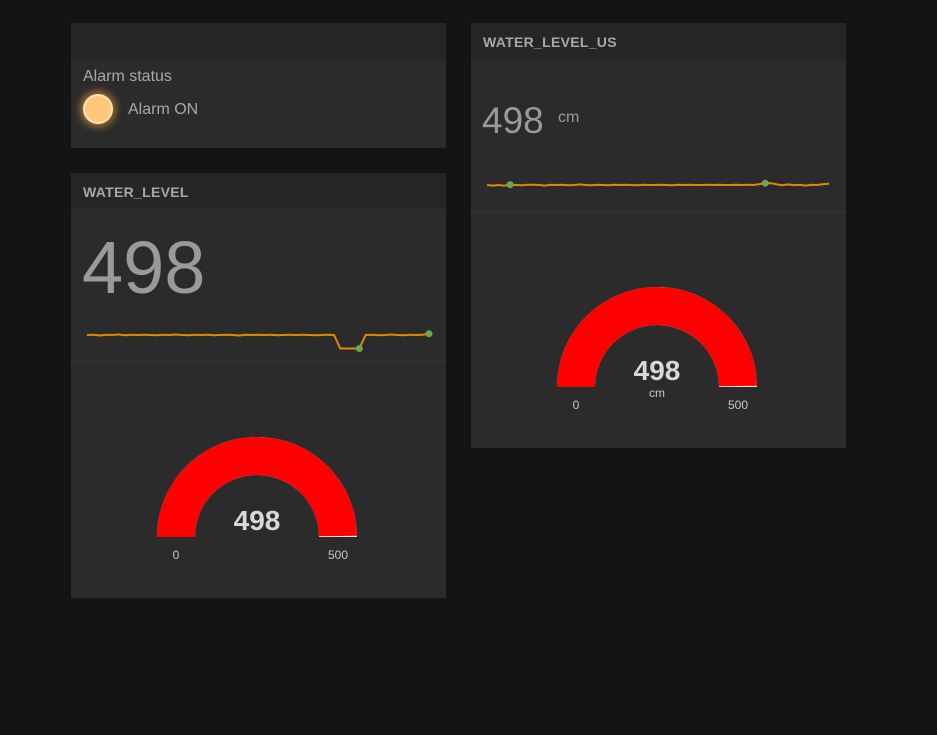 The height and width of the screenshot is (735, 937). What do you see at coordinates (658, 41) in the screenshot?
I see `water-level-us-card-header: WATER_LEVEL_US` at bounding box center [658, 41].